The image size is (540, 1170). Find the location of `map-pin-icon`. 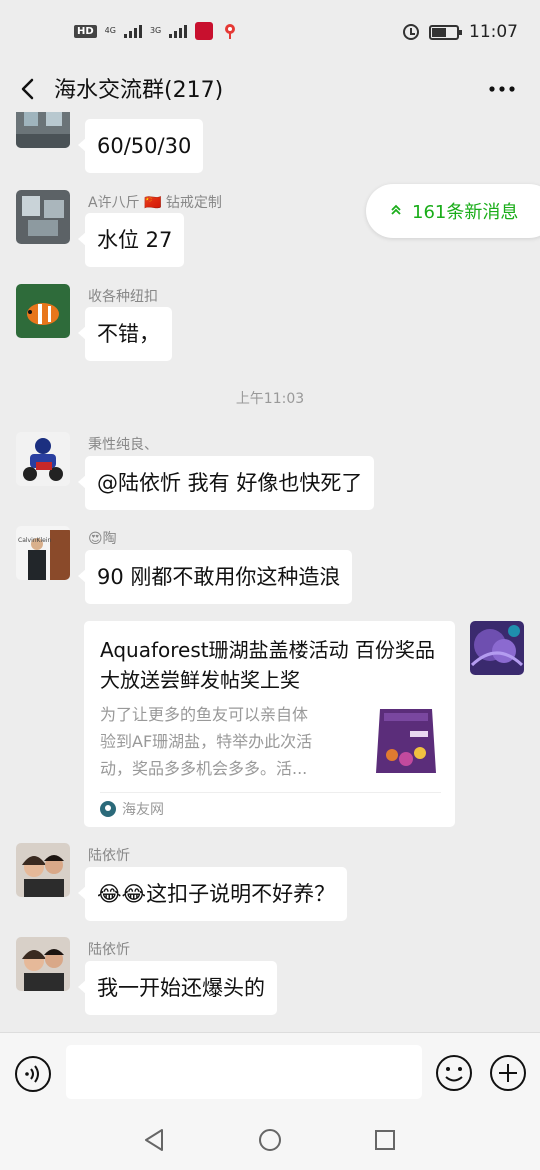

map-pin-icon is located at coordinates (230, 31).